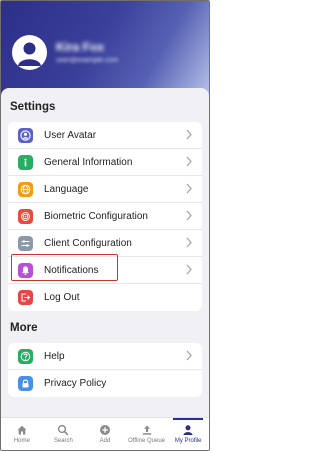 This screenshot has height=451, width=320. What do you see at coordinates (88, 162) in the screenshot?
I see `settings-item-label: General Information` at bounding box center [88, 162].